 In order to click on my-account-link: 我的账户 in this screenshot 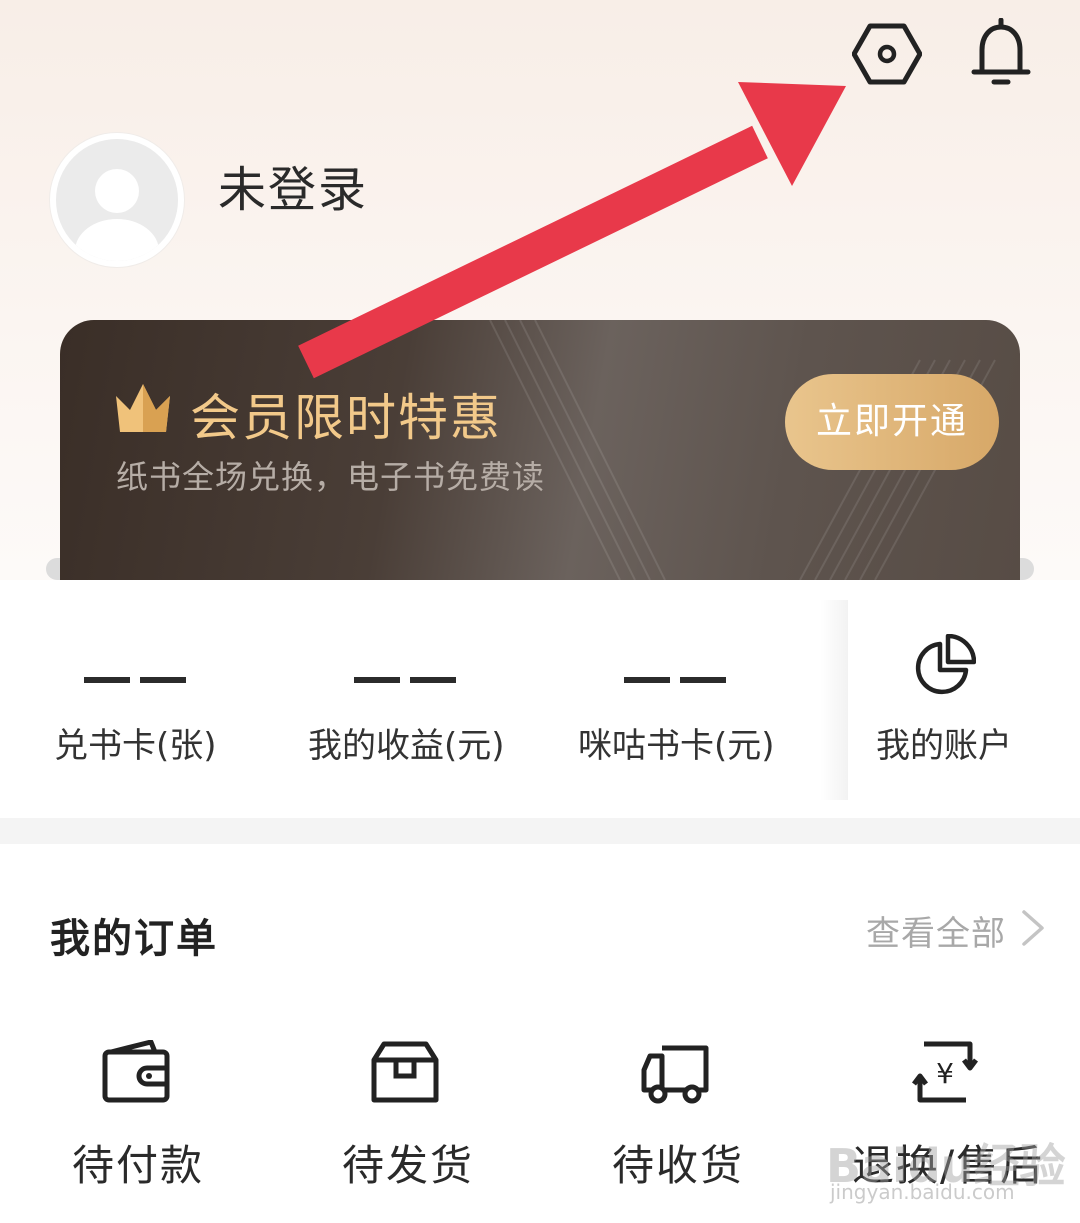, I will do `click(944, 742)`.